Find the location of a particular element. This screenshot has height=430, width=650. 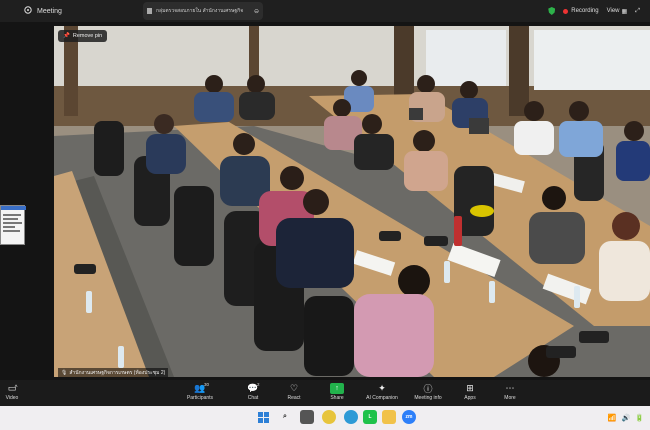

chat-label: Chat is located at coordinates (253, 398).